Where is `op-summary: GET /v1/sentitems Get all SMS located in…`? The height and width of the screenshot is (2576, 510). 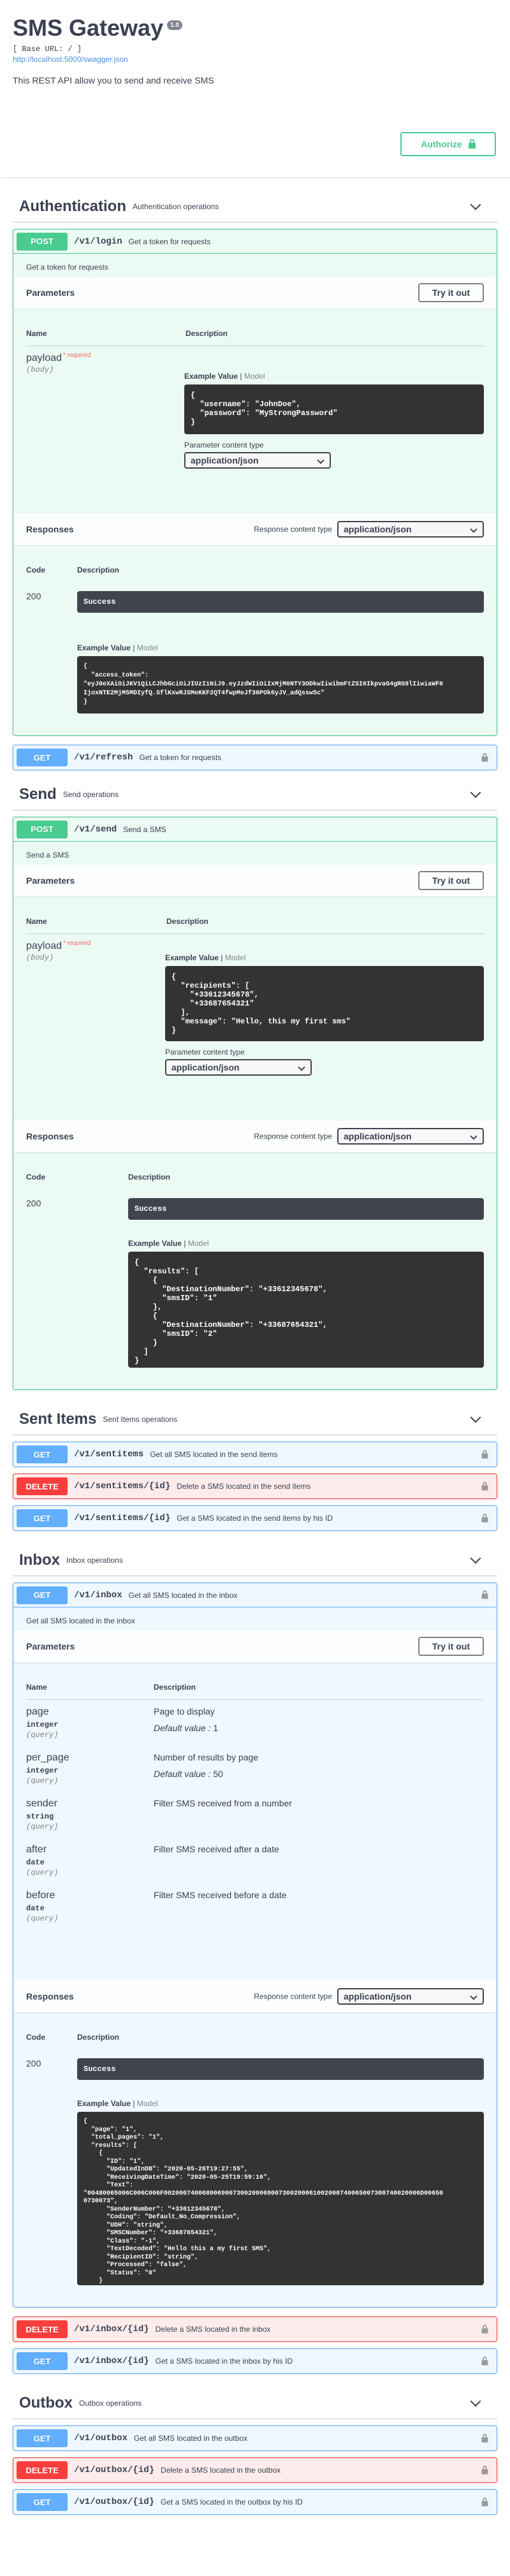
op-summary: GET /v1/sentitems Get all SMS located in… is located at coordinates (255, 1454).